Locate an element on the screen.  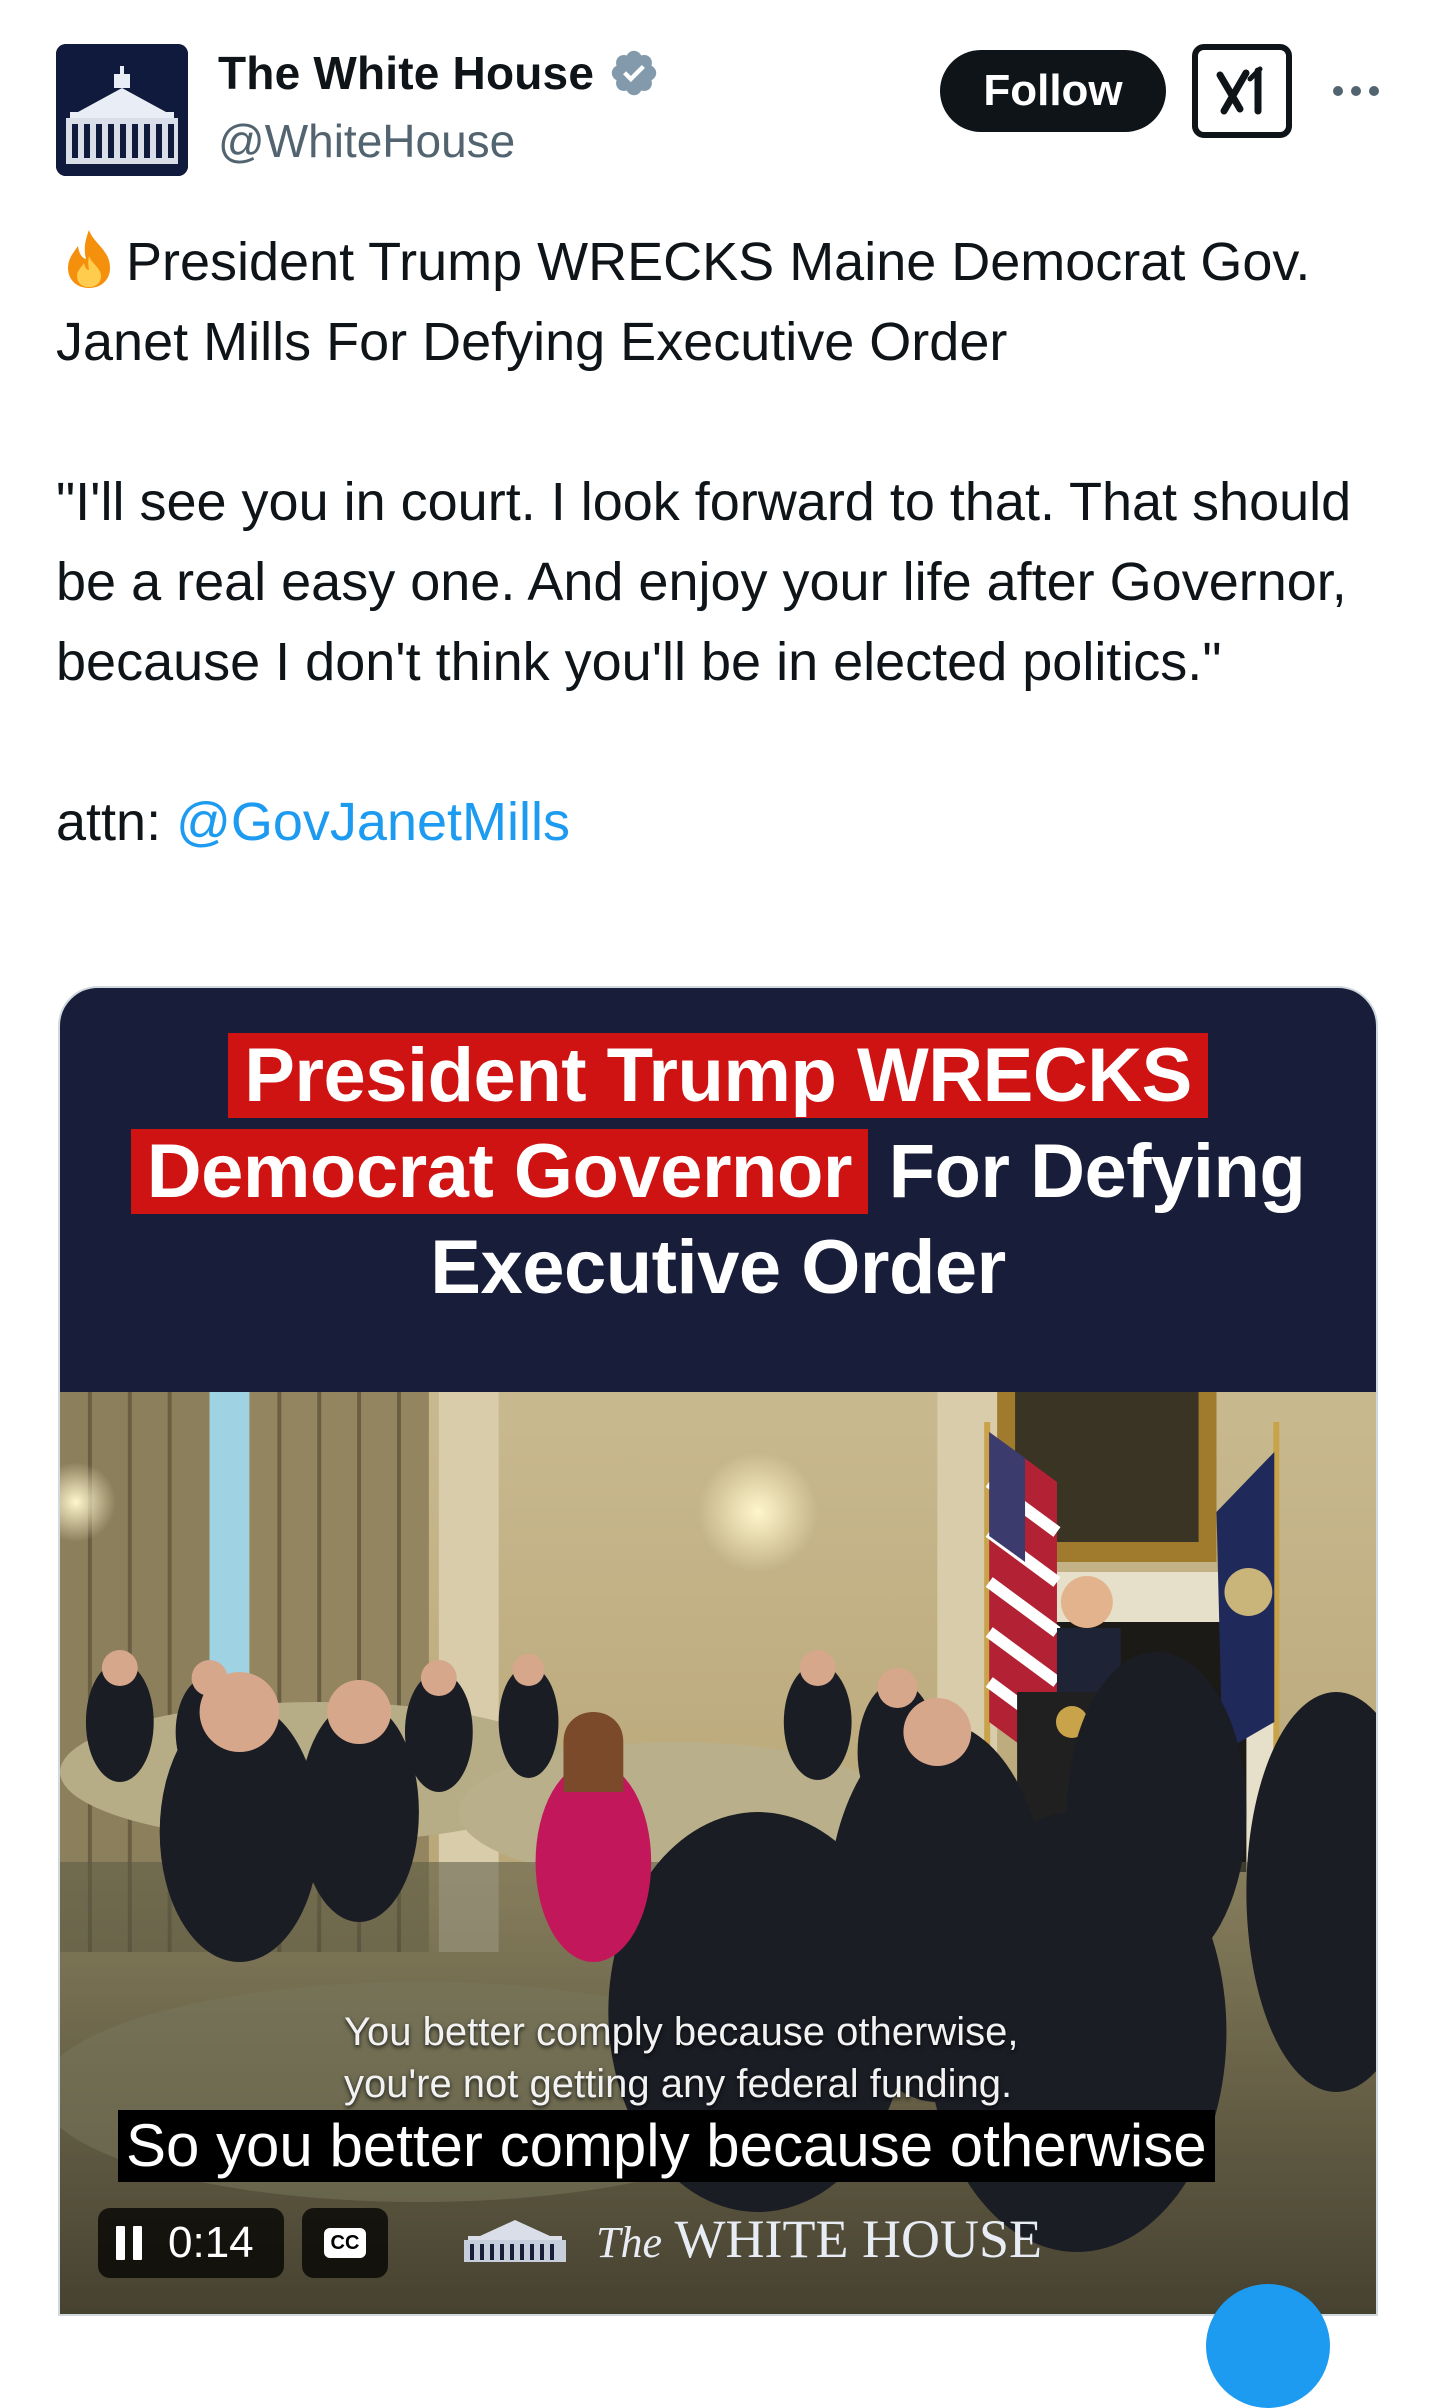
grok-icon is located at coordinates (1239, 90).